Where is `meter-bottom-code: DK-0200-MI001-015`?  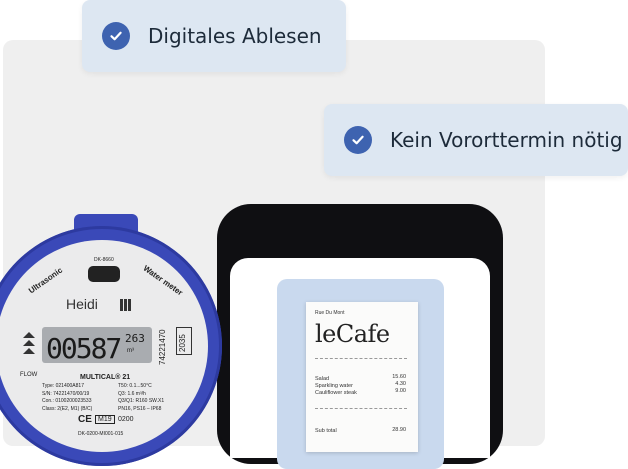
meter-bottom-code: DK-0200-MI001-015 is located at coordinates (101, 434).